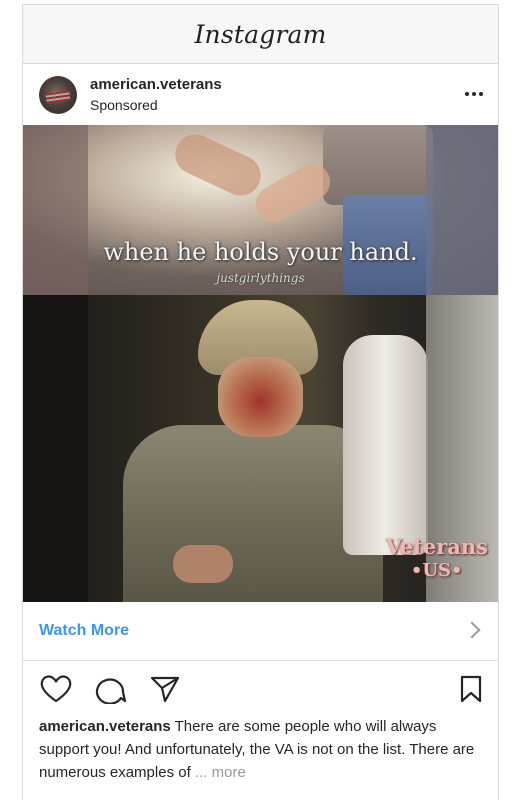 Image resolution: width=523 pixels, height=800 pixels. Describe the element at coordinates (56, 689) in the screenshot. I see `heart-icon` at that location.